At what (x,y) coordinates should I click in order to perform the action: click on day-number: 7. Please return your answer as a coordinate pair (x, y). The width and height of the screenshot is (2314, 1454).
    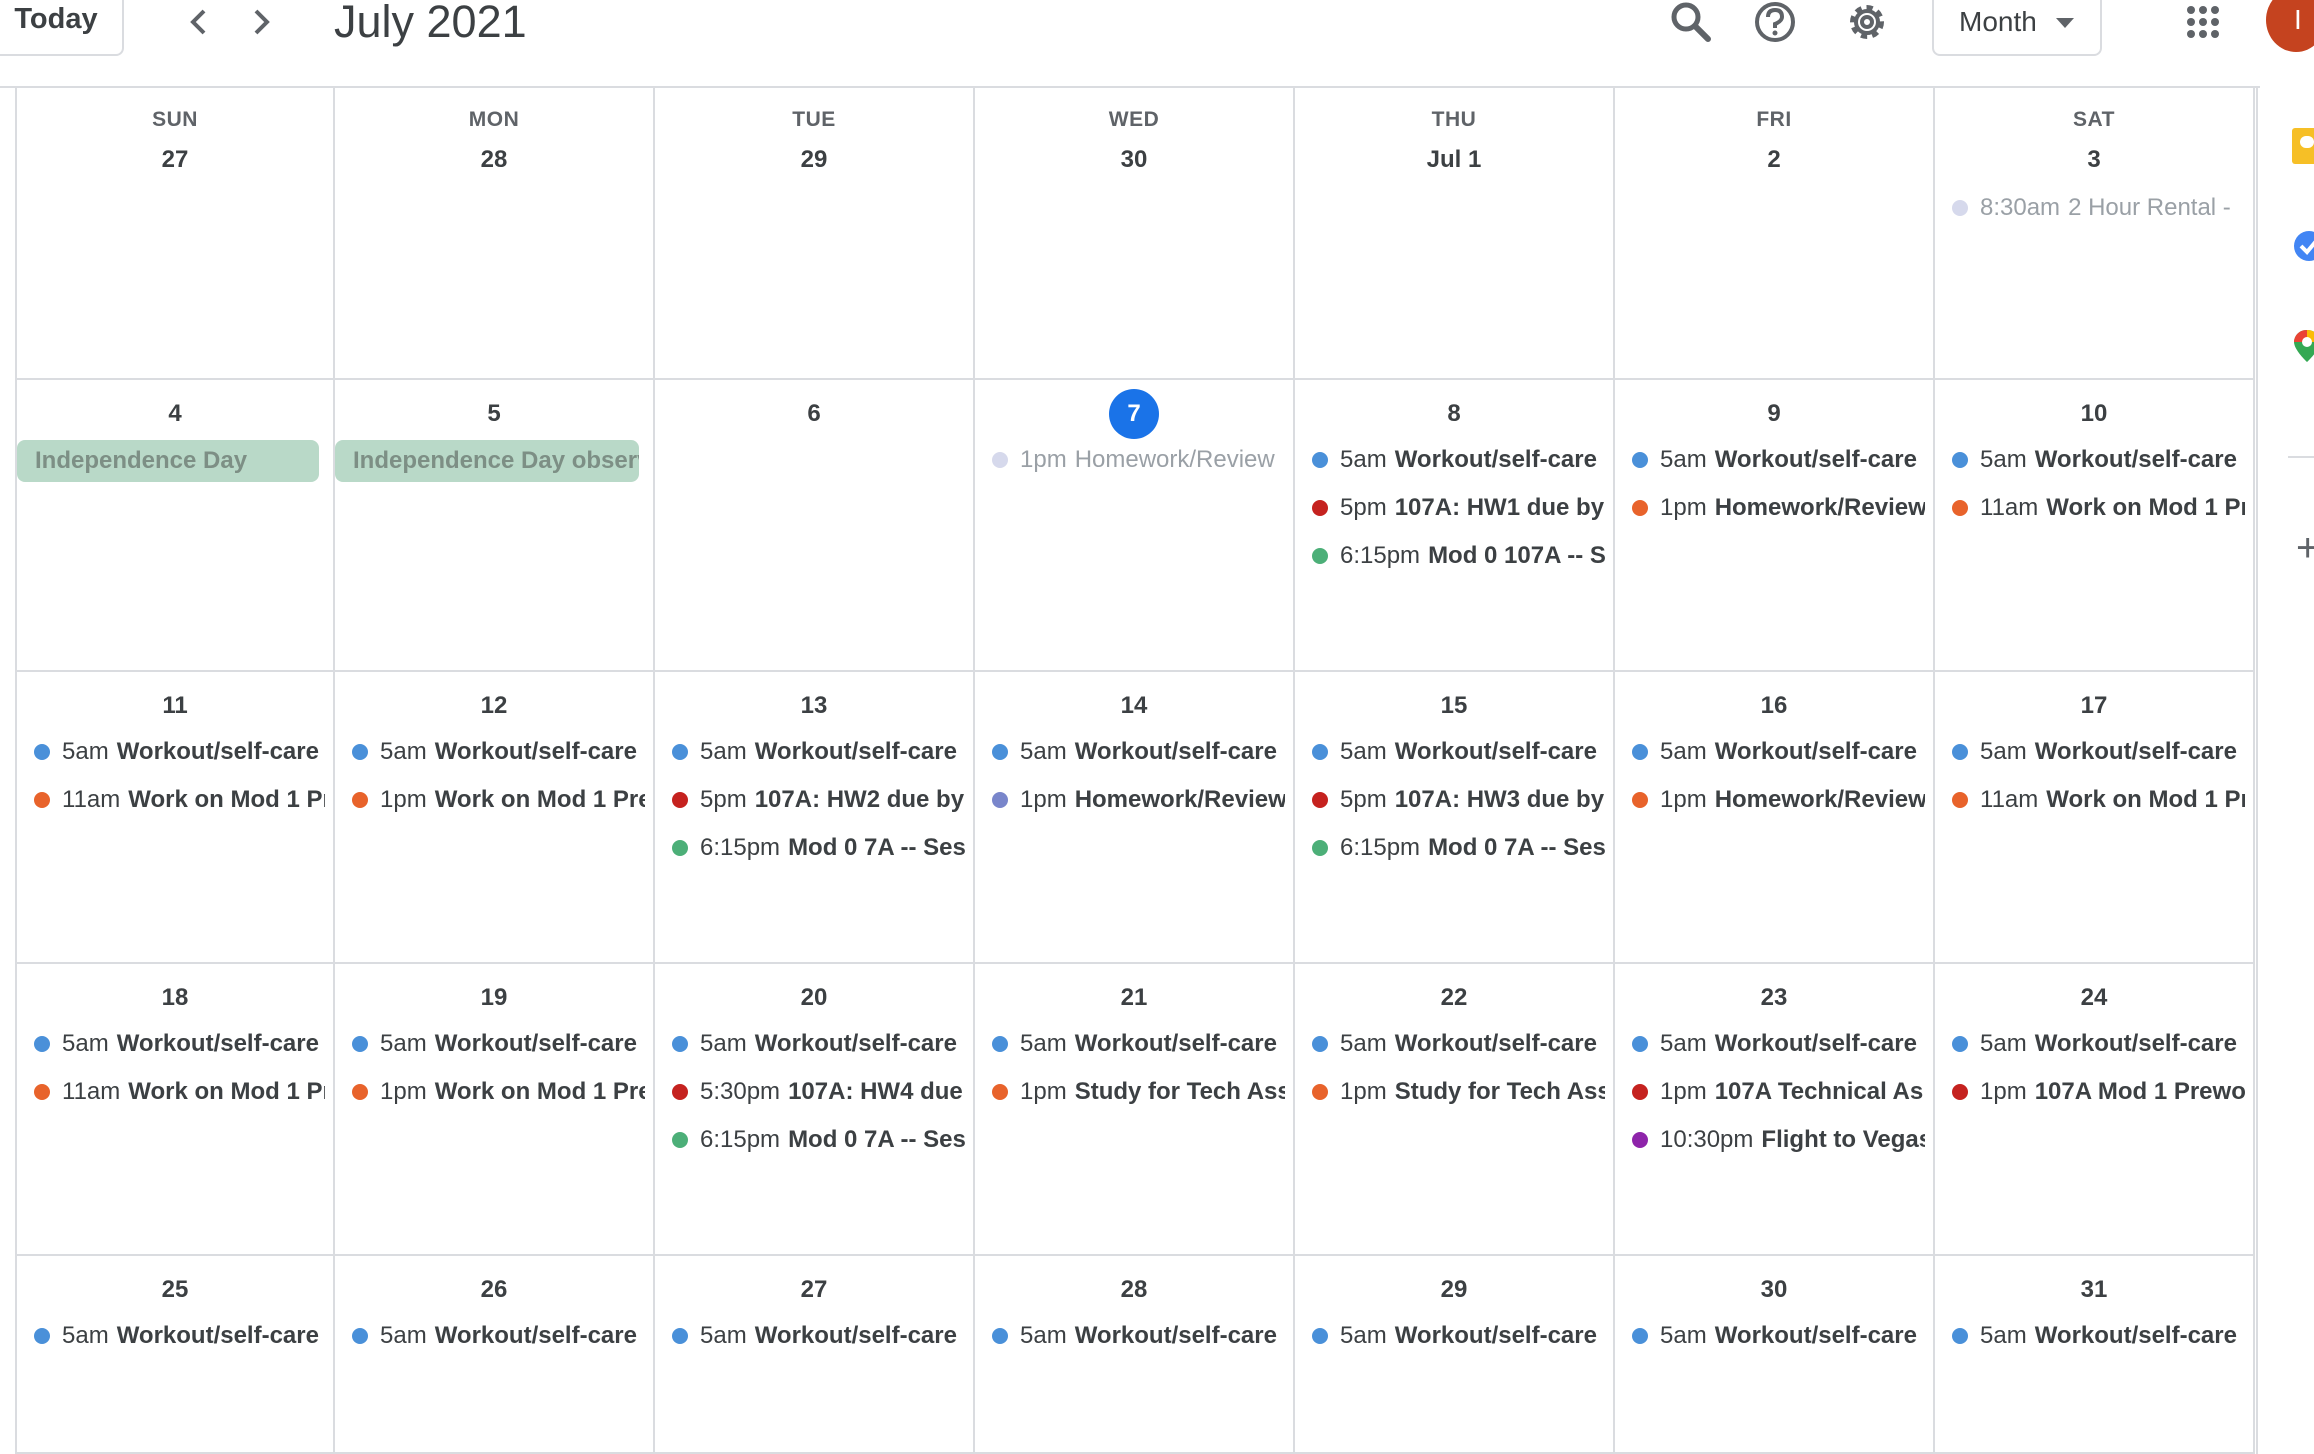
    Looking at the image, I should click on (1134, 414).